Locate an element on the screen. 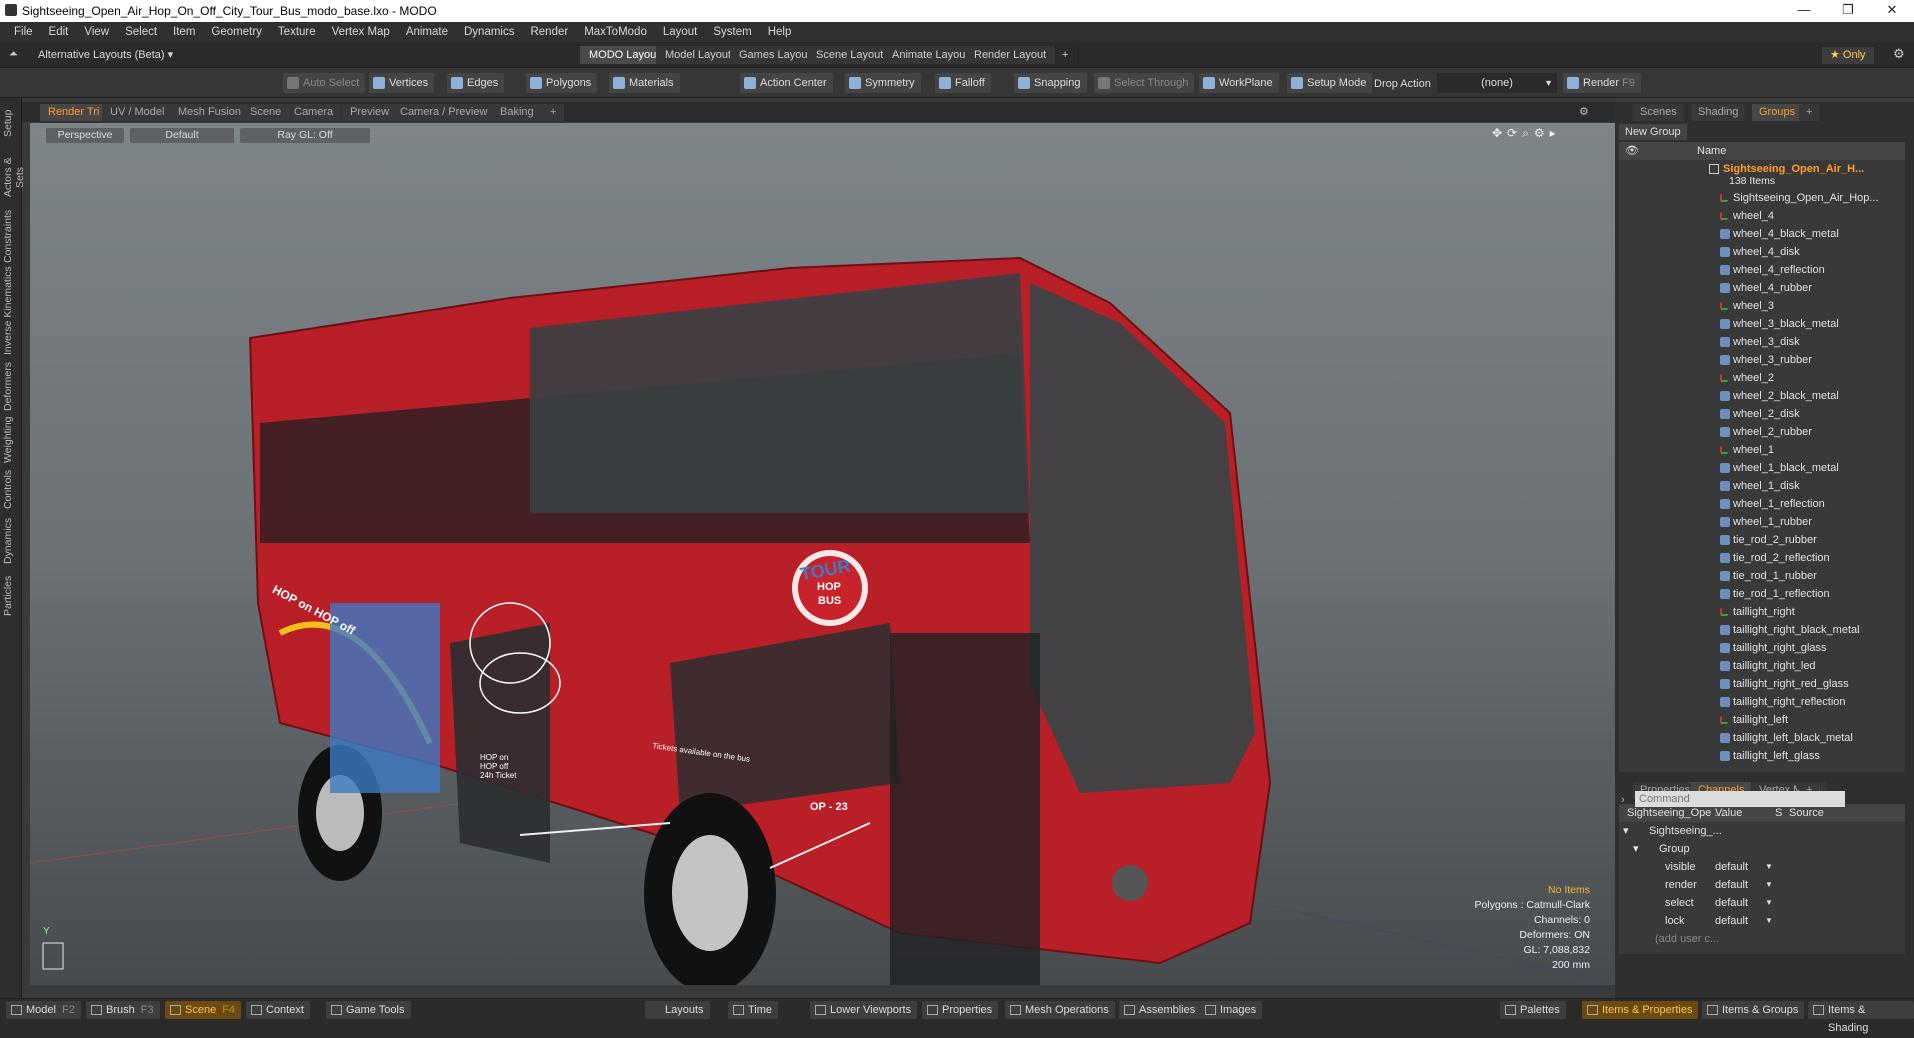  right-tab-groups: Groups is located at coordinates (1777, 112).